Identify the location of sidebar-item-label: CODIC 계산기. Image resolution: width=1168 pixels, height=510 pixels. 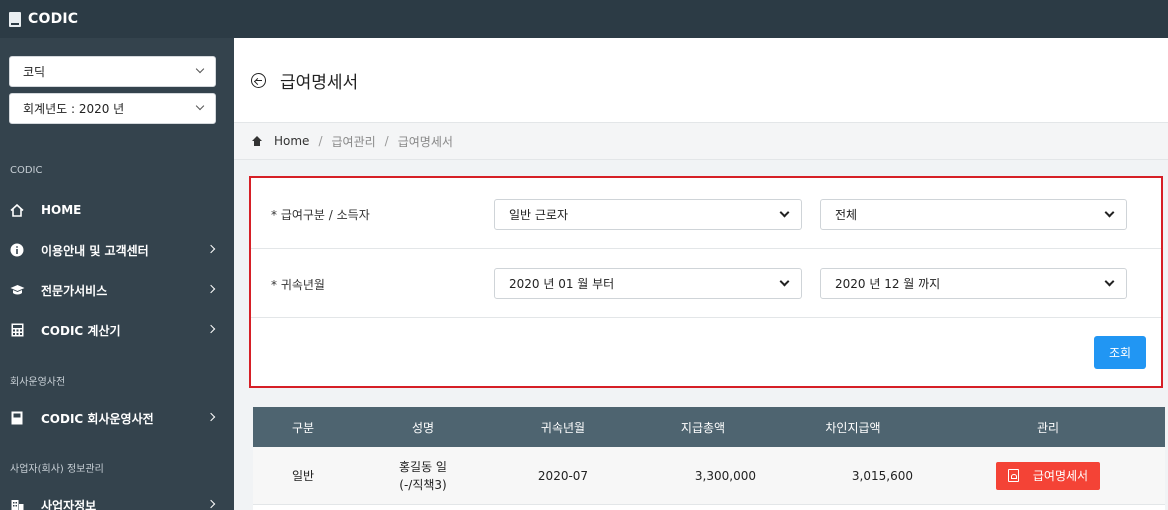
(81, 330).